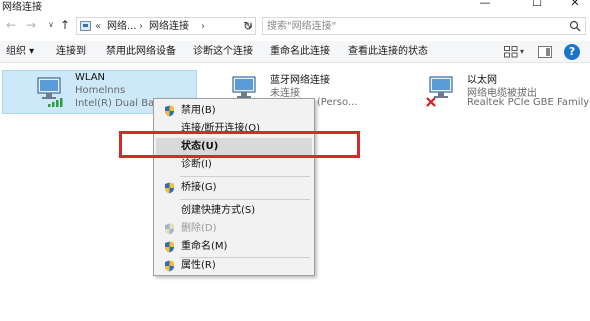 The height and width of the screenshot is (321, 590). I want to click on adapter-status: Homelnns, so click(100, 90).